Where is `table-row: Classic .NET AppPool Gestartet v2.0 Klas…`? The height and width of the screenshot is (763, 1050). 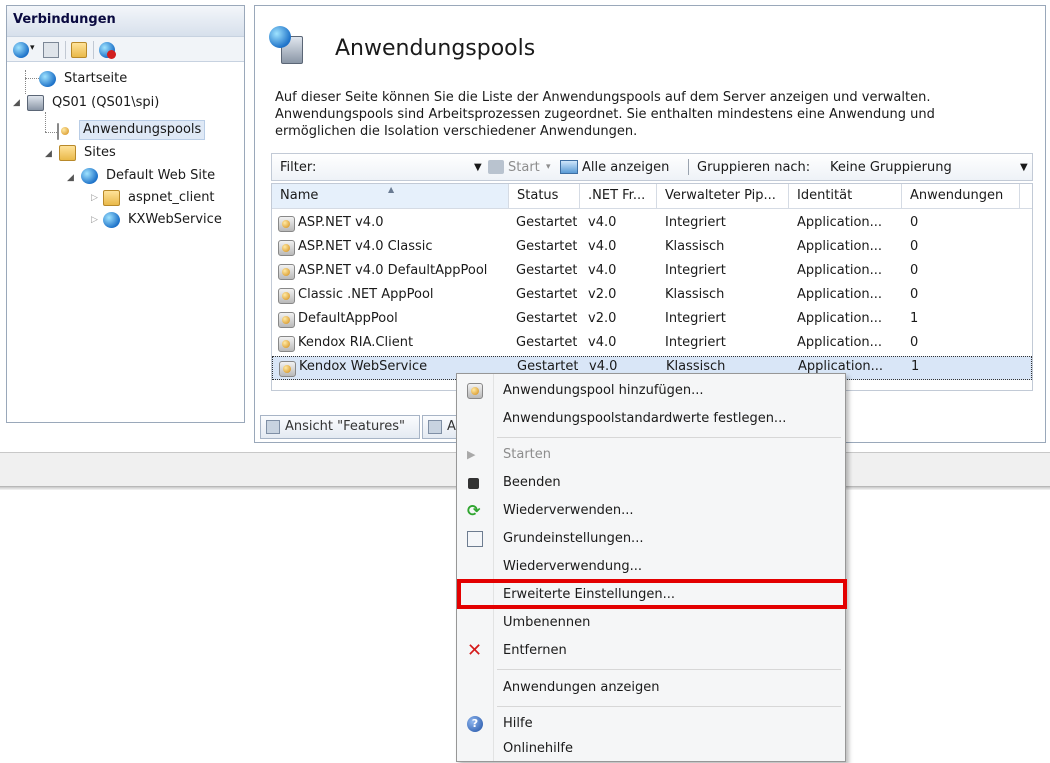 table-row: Classic .NET AppPool Gestartet v2.0 Klas… is located at coordinates (652, 296).